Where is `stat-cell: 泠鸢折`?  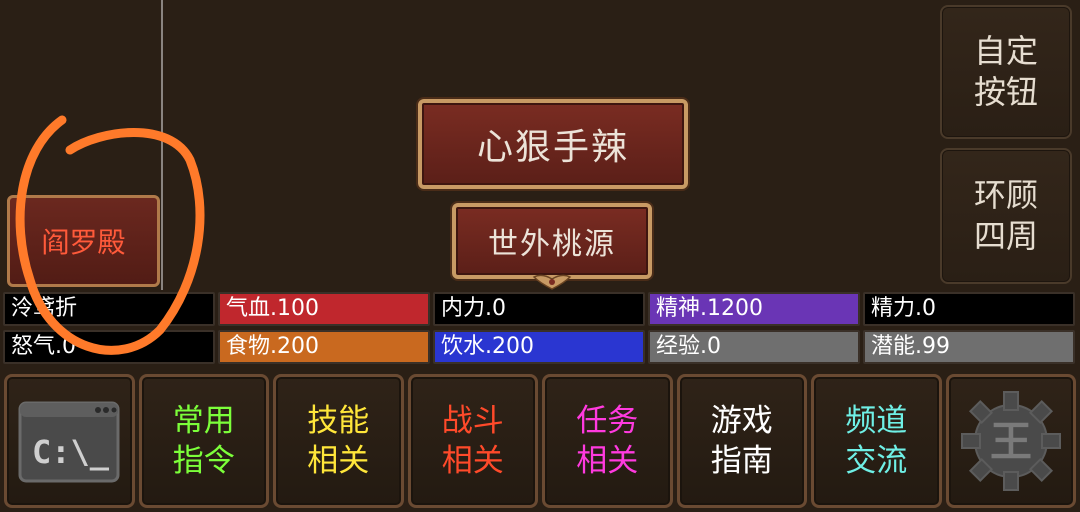
stat-cell: 泠鸢折 is located at coordinates (109, 309).